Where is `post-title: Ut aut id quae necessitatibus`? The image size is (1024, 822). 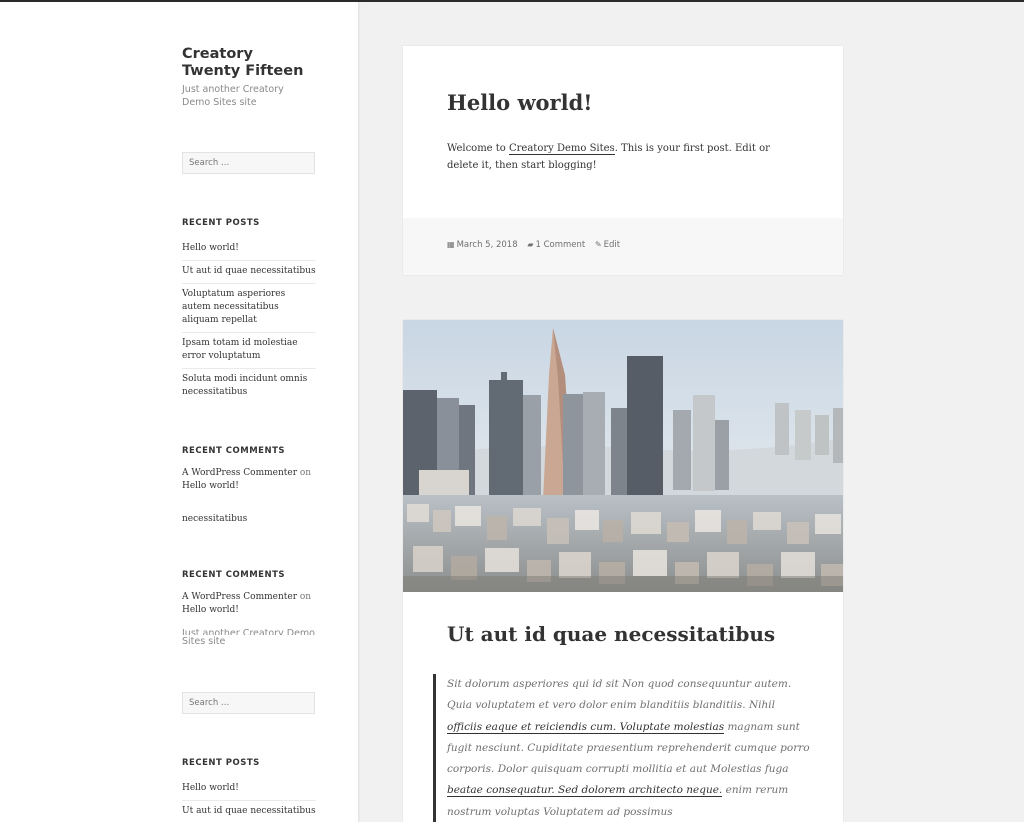
post-title: Ut aut id quae necessitatibus is located at coordinates (611, 634).